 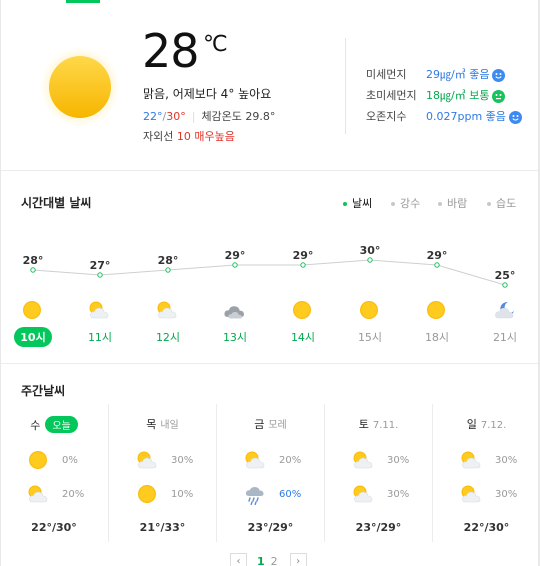 I want to click on pm-precip: 60%, so click(x=290, y=494).